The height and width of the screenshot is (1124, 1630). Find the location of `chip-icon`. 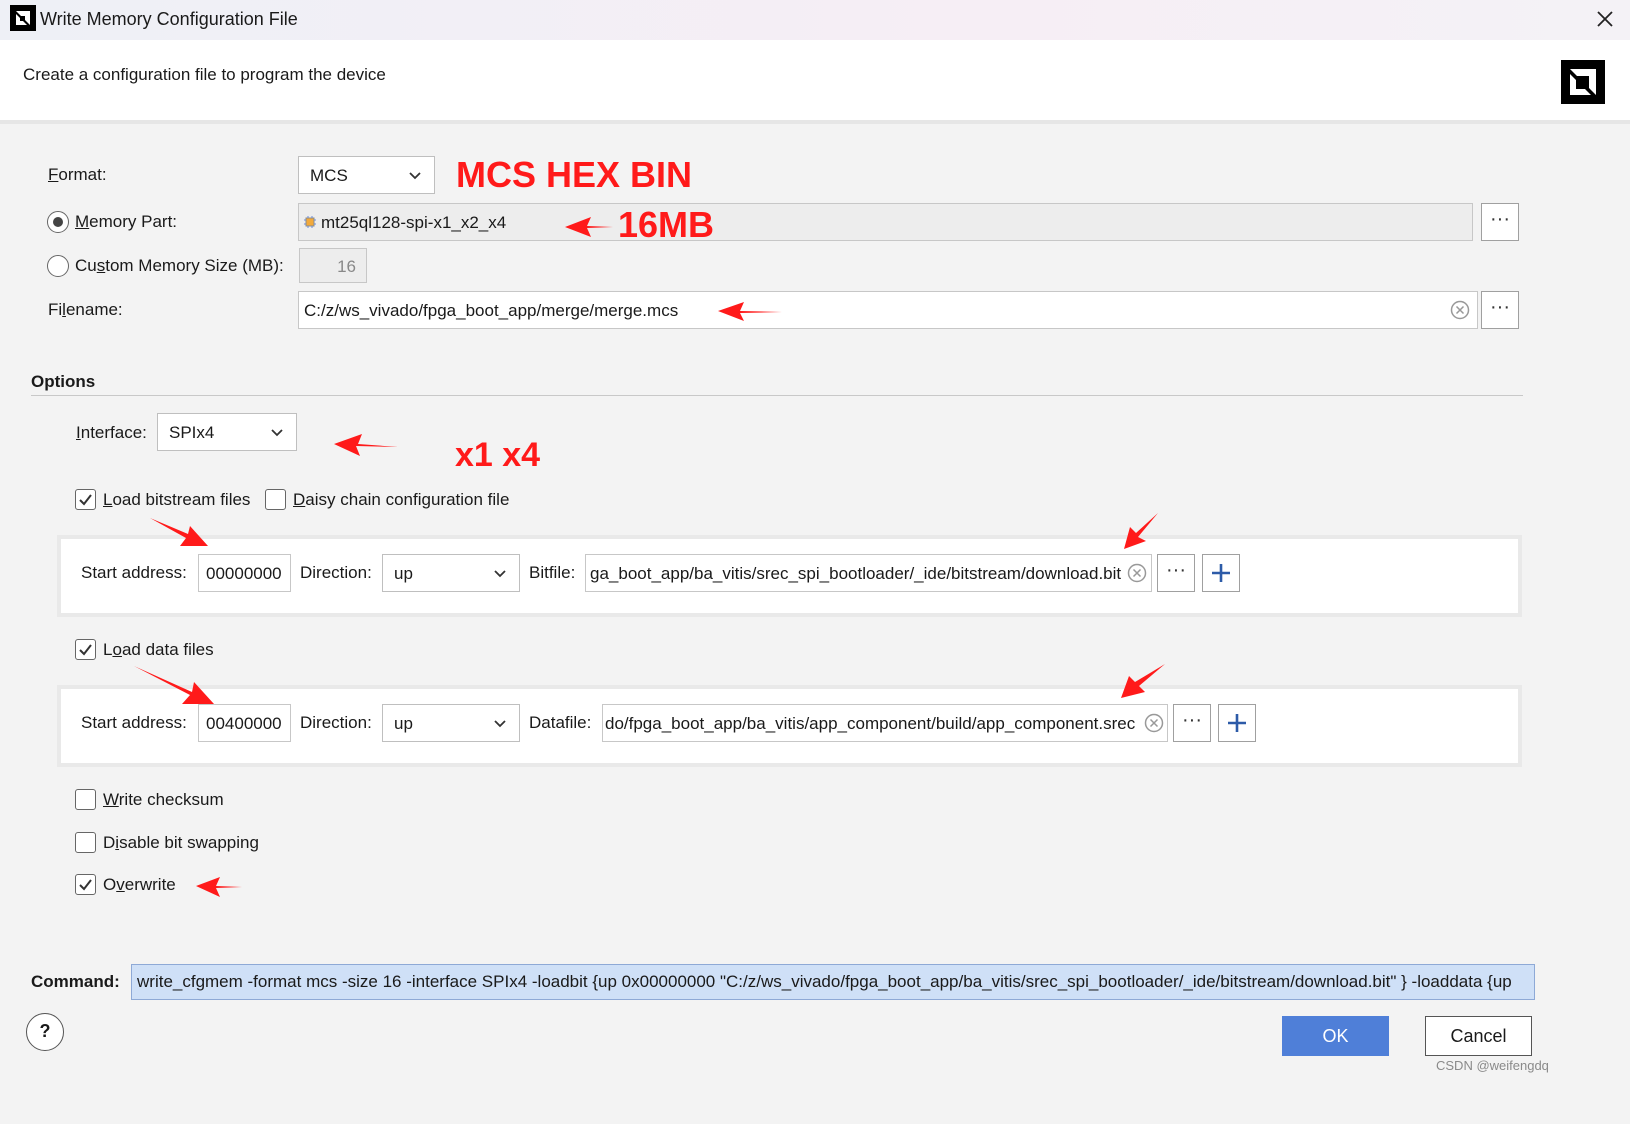

chip-icon is located at coordinates (310, 222).